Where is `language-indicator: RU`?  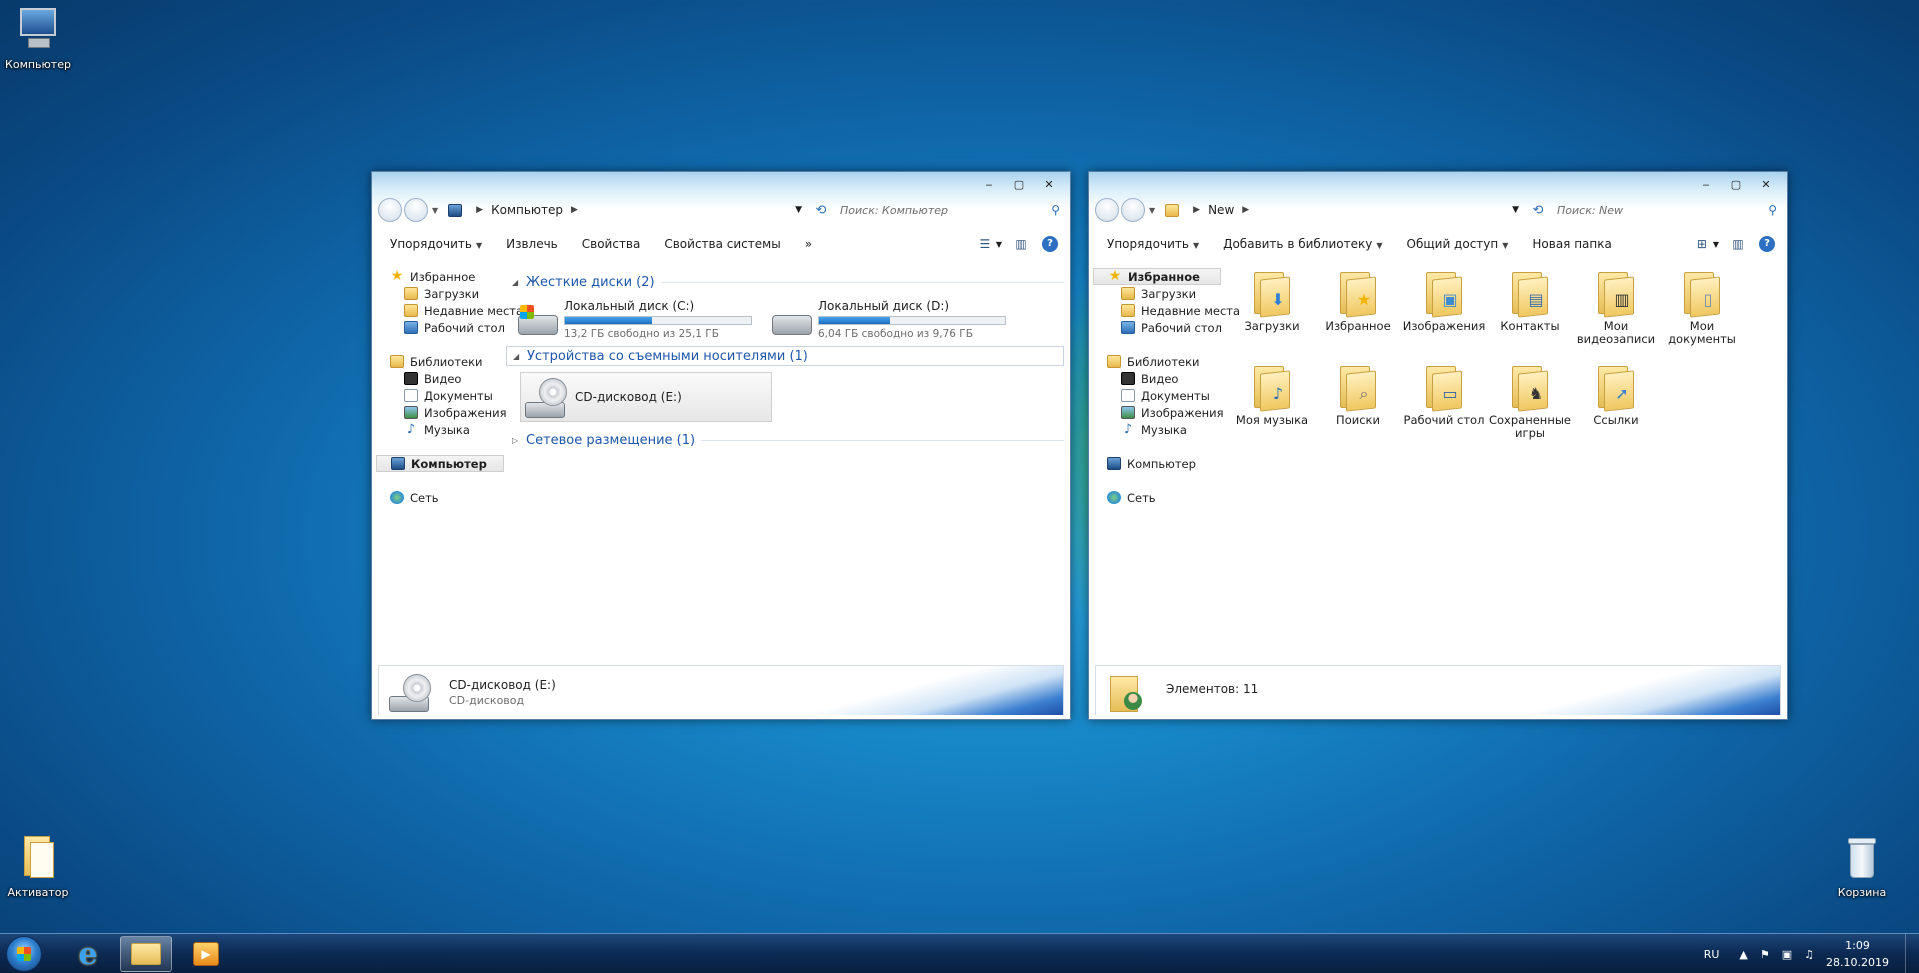
language-indicator: RU is located at coordinates (1712, 954).